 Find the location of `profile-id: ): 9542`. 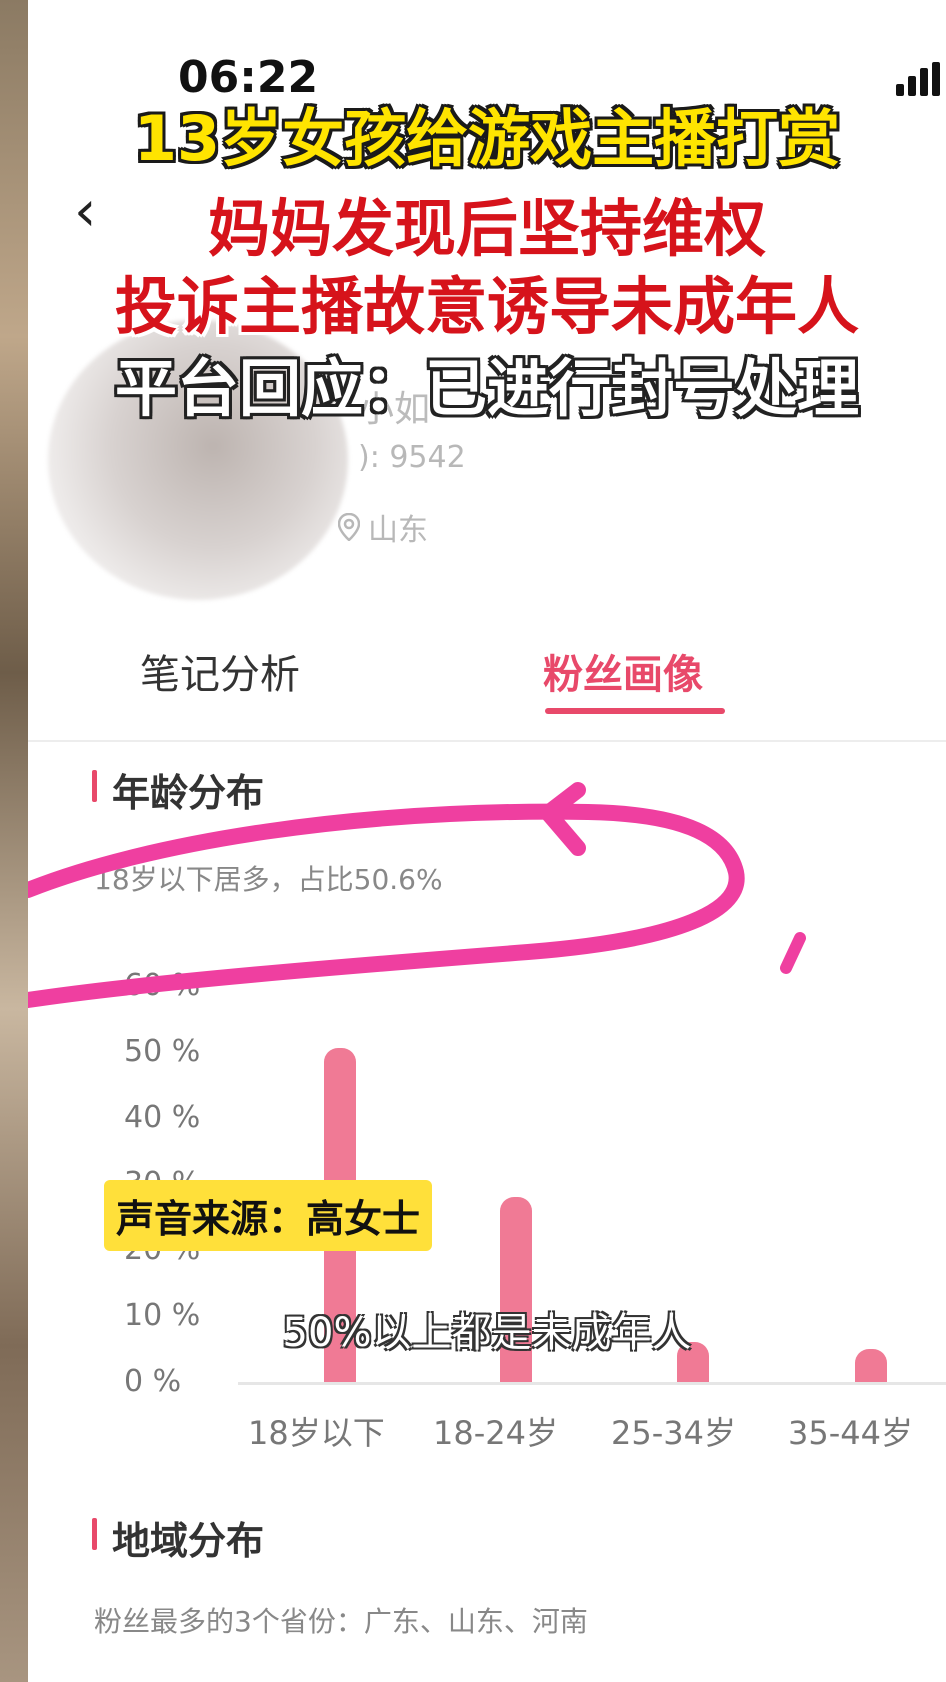

profile-id: ): 9542 is located at coordinates (412, 457).